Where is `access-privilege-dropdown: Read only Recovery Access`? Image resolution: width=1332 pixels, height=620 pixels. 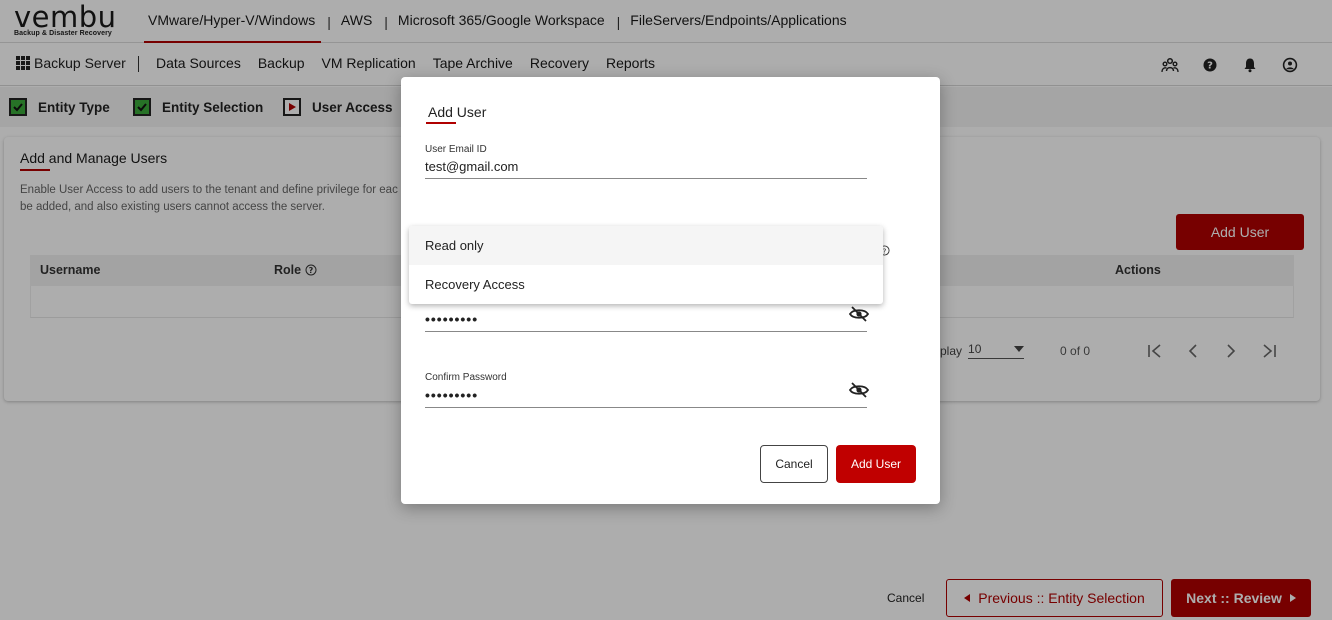 access-privilege-dropdown: Read only Recovery Access is located at coordinates (646, 265).